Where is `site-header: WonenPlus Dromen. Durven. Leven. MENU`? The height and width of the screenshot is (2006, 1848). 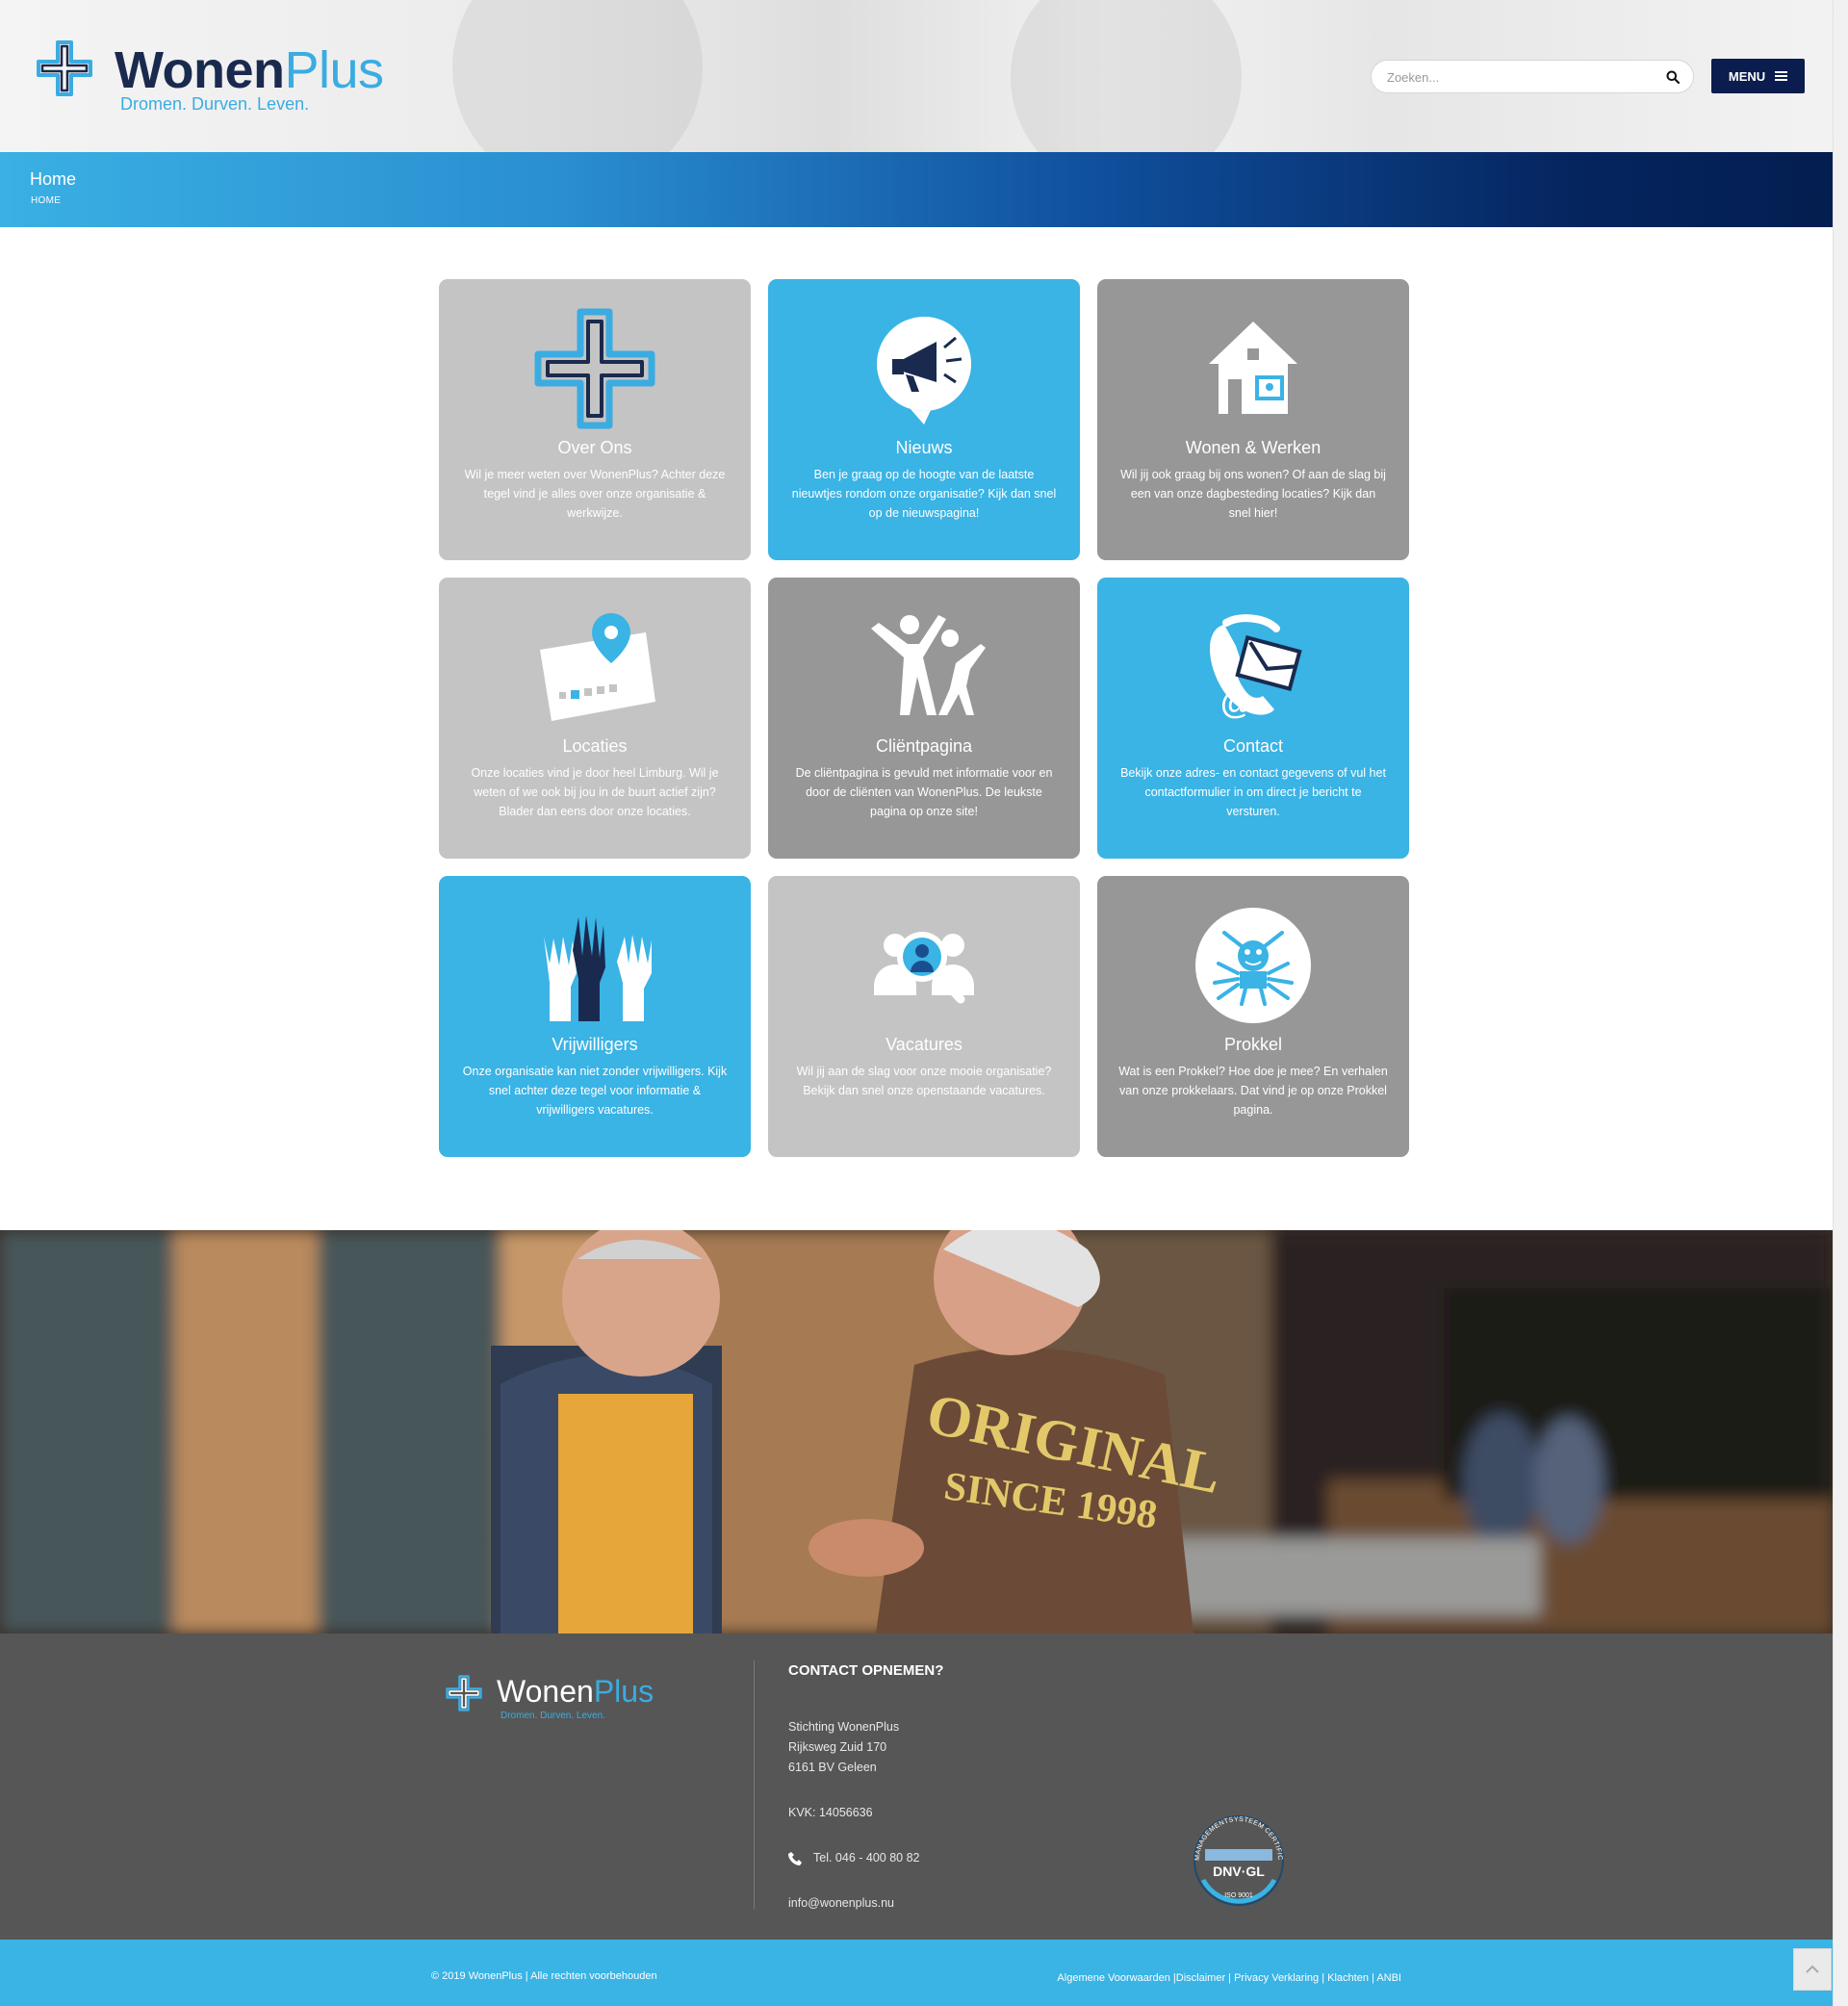 site-header: WonenPlus Dromen. Durven. Leven. MENU is located at coordinates (924, 76).